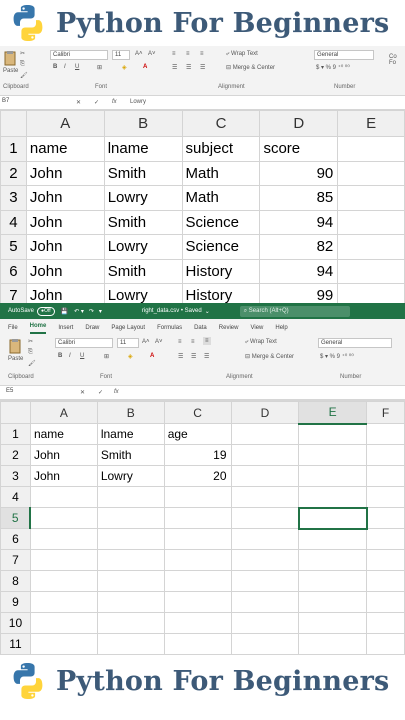  What do you see at coordinates (138, 102) in the screenshot?
I see `top-formula-input: Lowry` at bounding box center [138, 102].